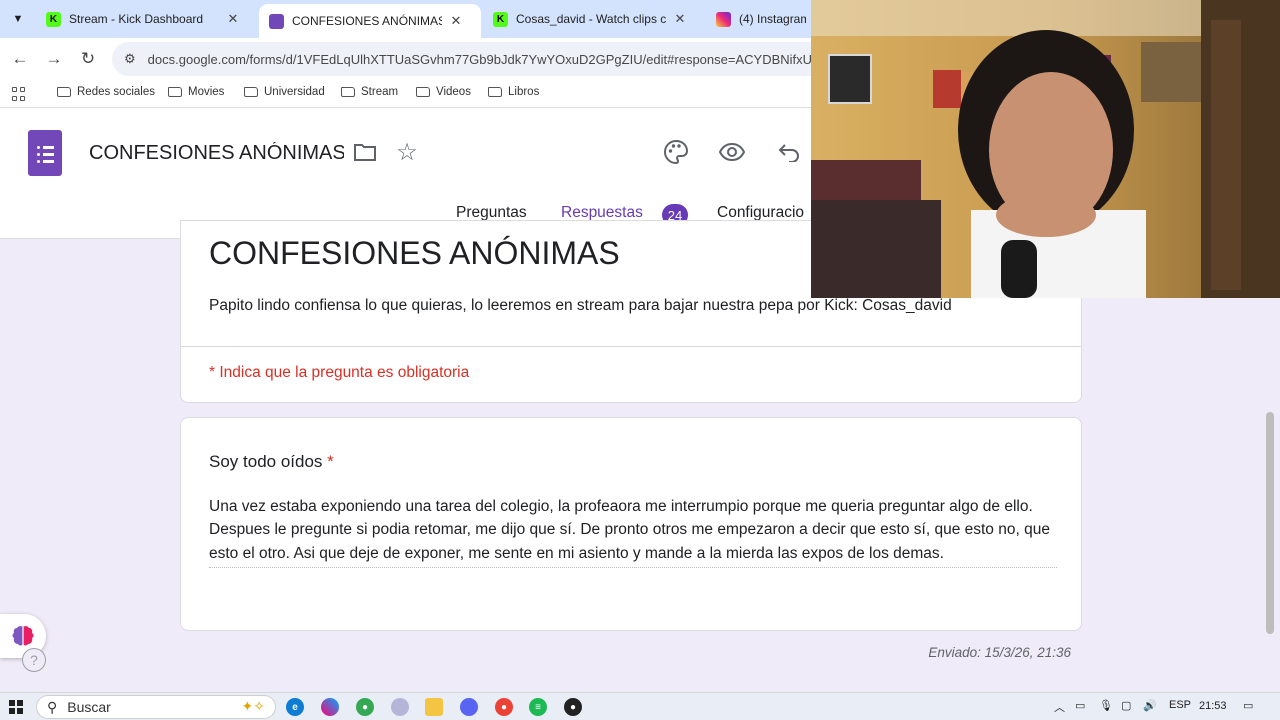 Image resolution: width=1280 pixels, height=720 pixels. Describe the element at coordinates (1150, 705) in the screenshot. I see `volume-icon: 🔊` at that location.